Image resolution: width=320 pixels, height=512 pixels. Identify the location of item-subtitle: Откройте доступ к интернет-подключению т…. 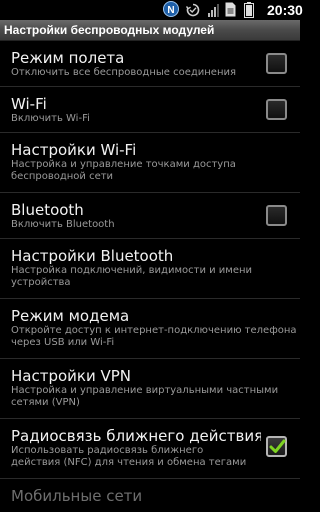
(154, 336).